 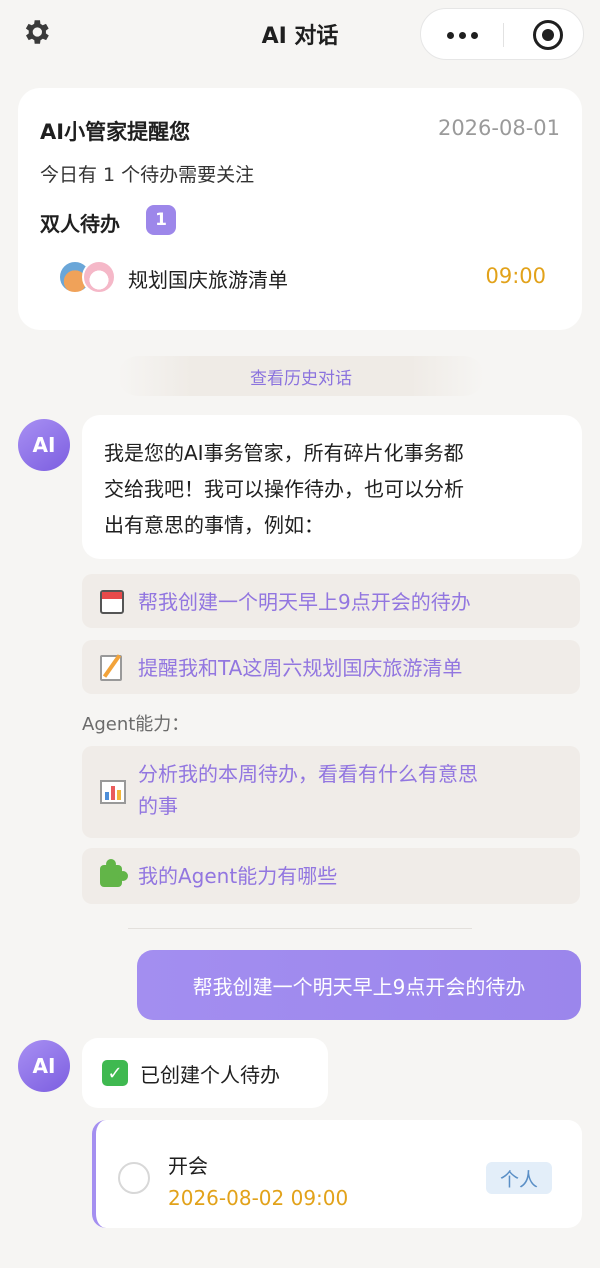 I want to click on ai-reply-bubble: ✓ 已创建个人待办, so click(x=205, y=1073).